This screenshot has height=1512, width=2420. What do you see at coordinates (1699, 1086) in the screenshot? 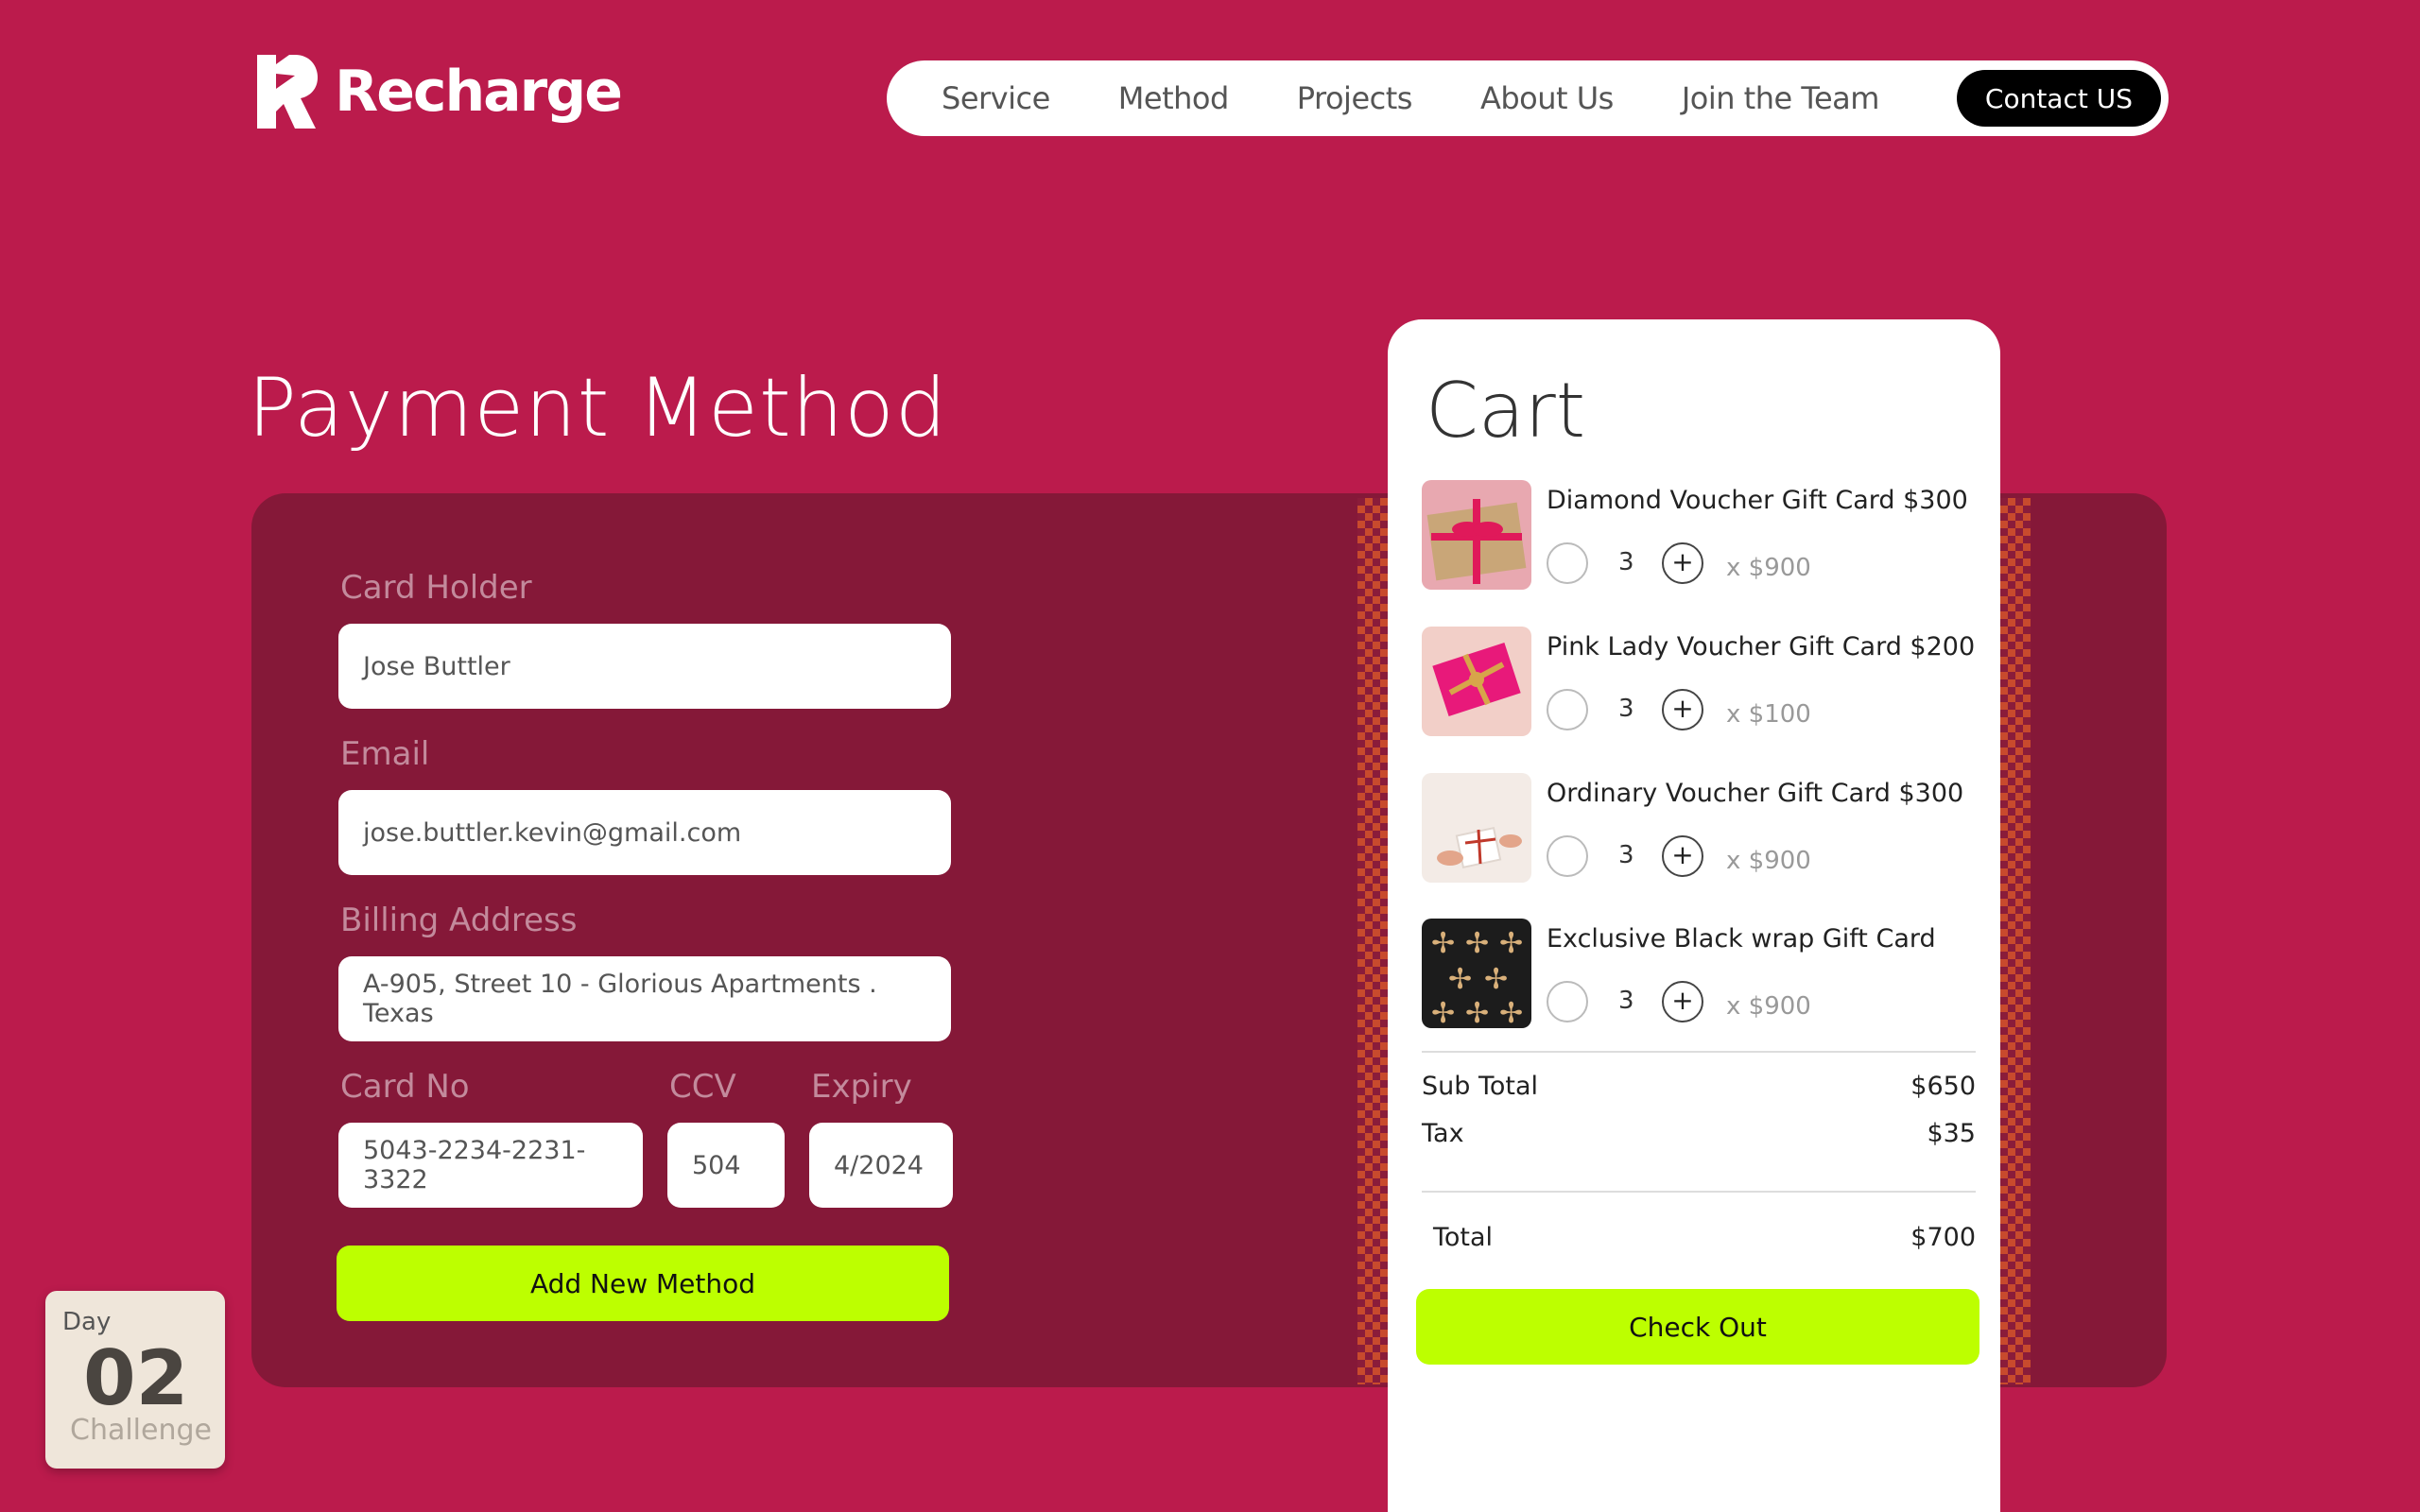
I see `subtotal-row: Sub Total $650` at bounding box center [1699, 1086].